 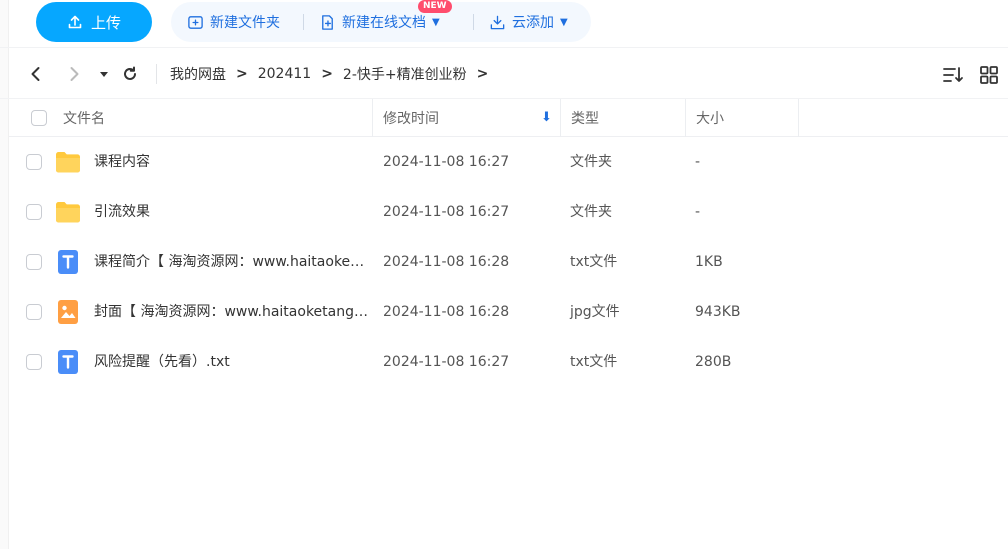 I want to click on chevron-right-icon, so click(x=74, y=74).